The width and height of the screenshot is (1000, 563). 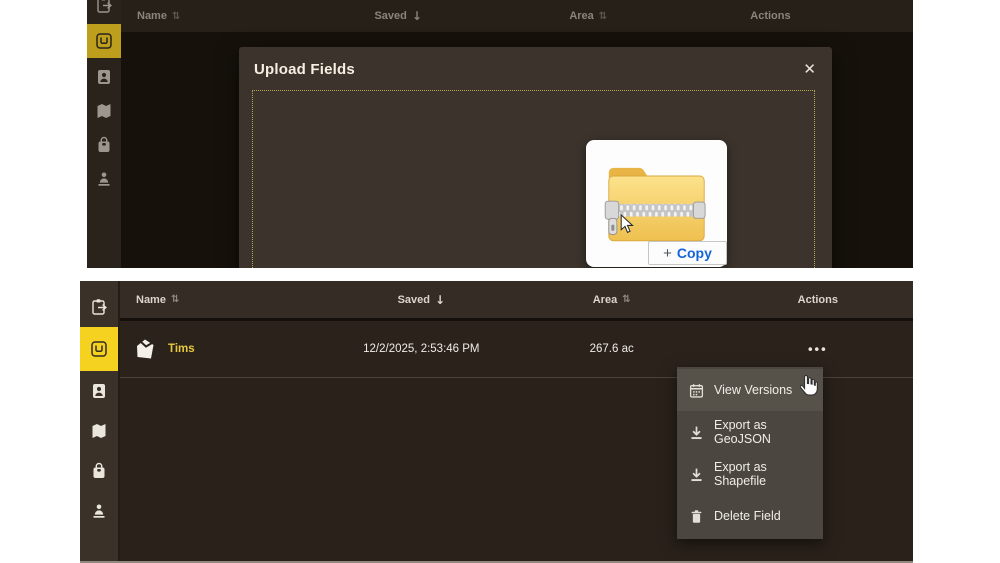 I want to click on drag-copy-badge: + Copy, so click(x=687, y=253).